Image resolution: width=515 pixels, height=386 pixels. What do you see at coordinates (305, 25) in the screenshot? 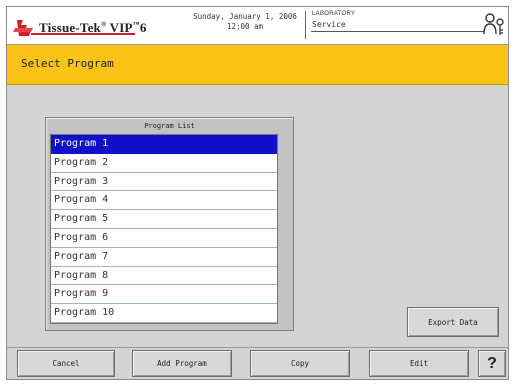
I see `header-separator` at bounding box center [305, 25].